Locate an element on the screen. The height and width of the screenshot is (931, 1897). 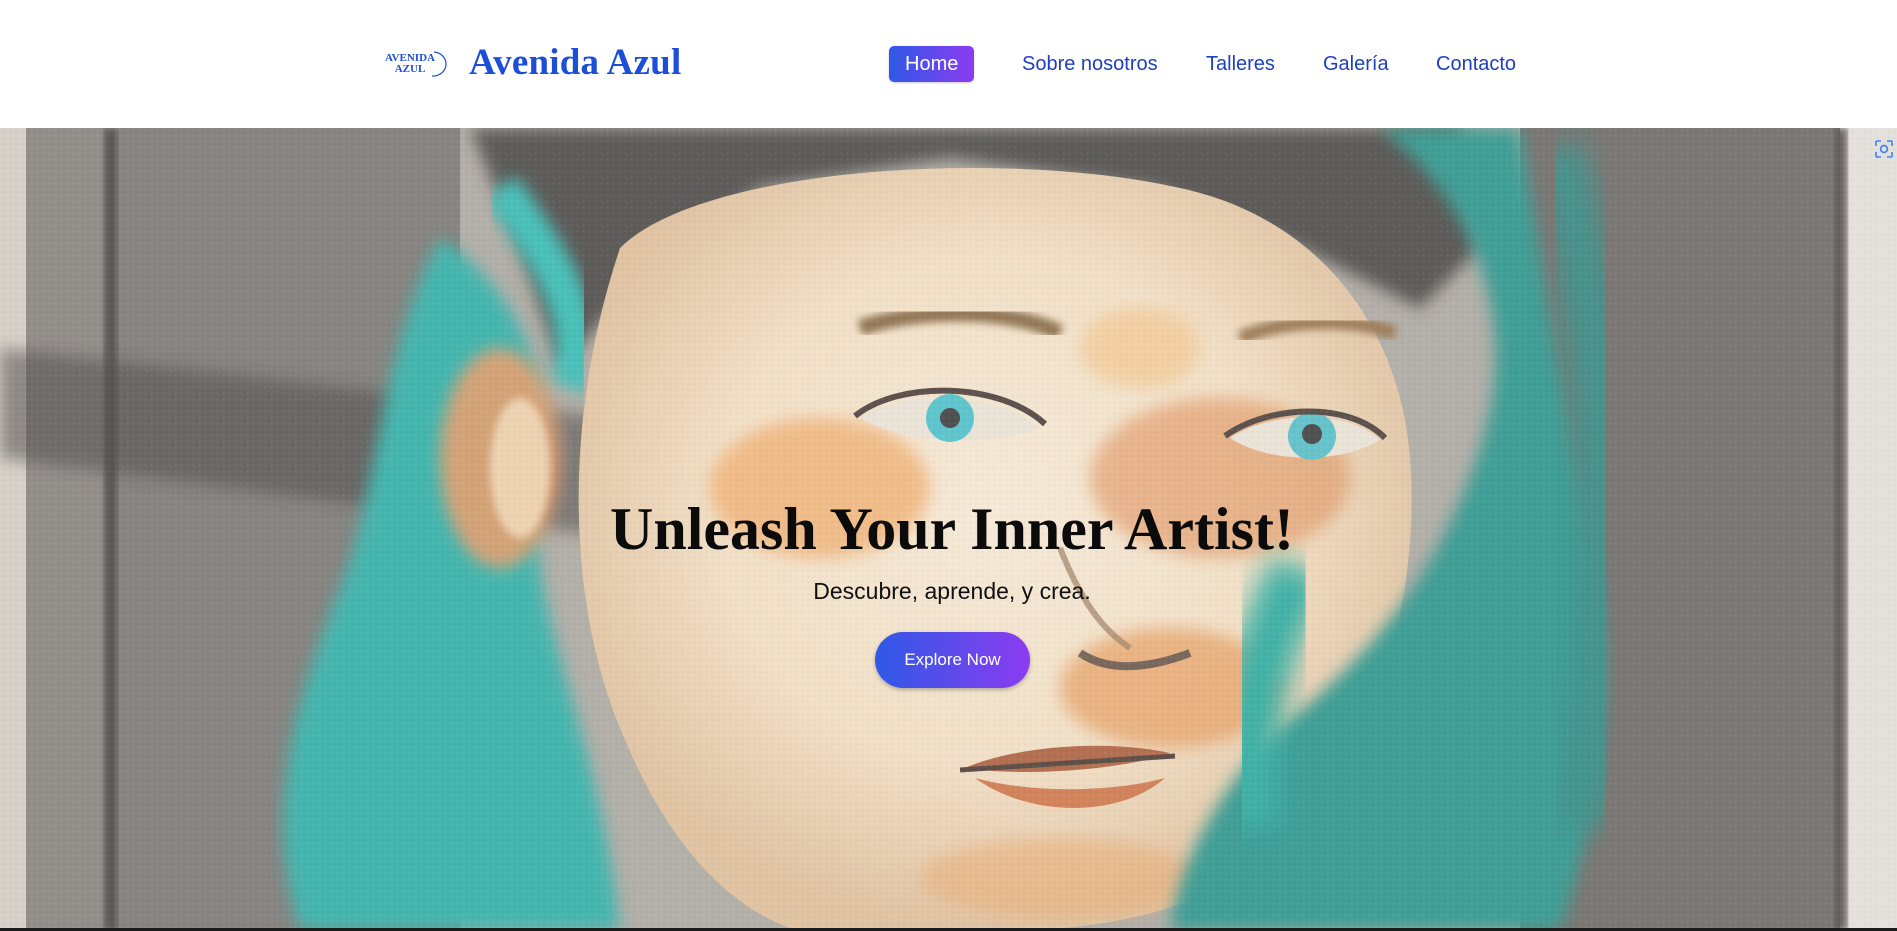
hero-subtitle: Descubre, aprende, y crea. is located at coordinates (952, 591).